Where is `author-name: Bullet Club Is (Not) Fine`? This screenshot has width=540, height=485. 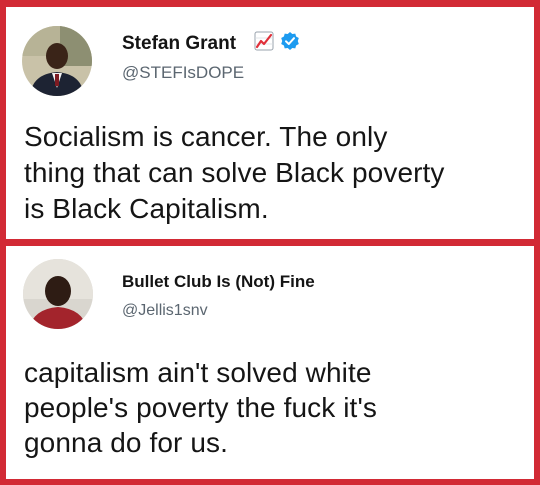 author-name: Bullet Club Is (Not) Fine is located at coordinates (218, 282).